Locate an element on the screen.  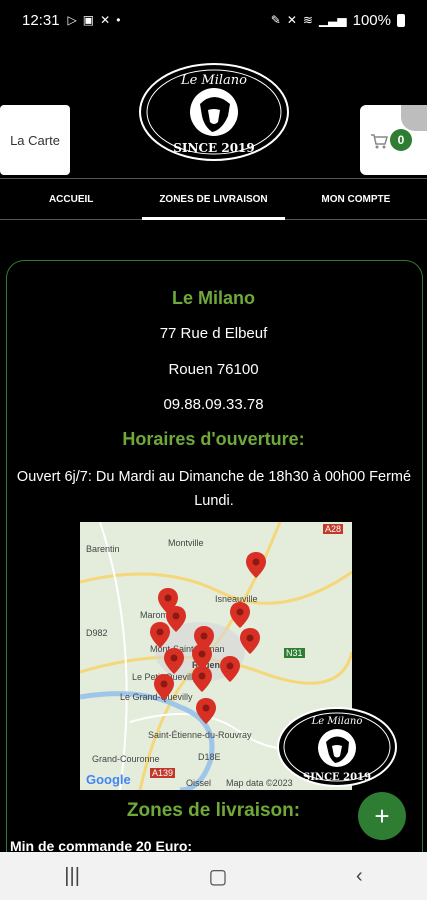
map-label-n31: N31 is located at coordinates (294, 653).